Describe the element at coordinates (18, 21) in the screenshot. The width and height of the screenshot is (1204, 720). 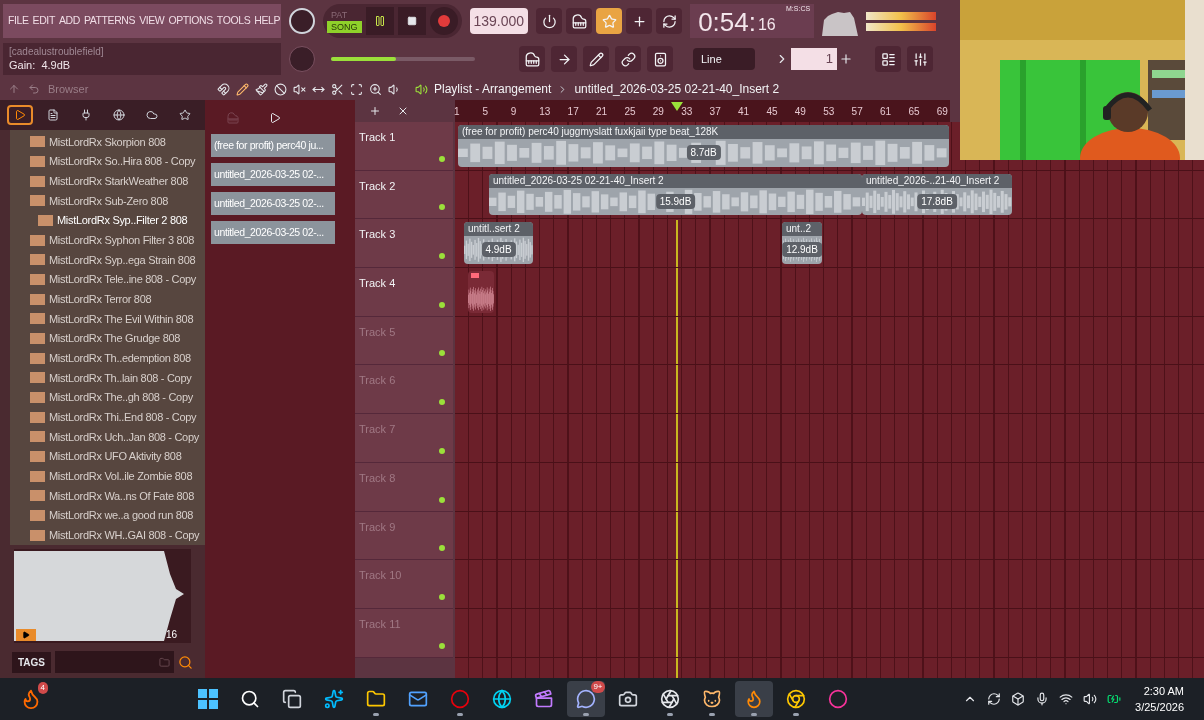
I see `menu-item: FILE` at that location.